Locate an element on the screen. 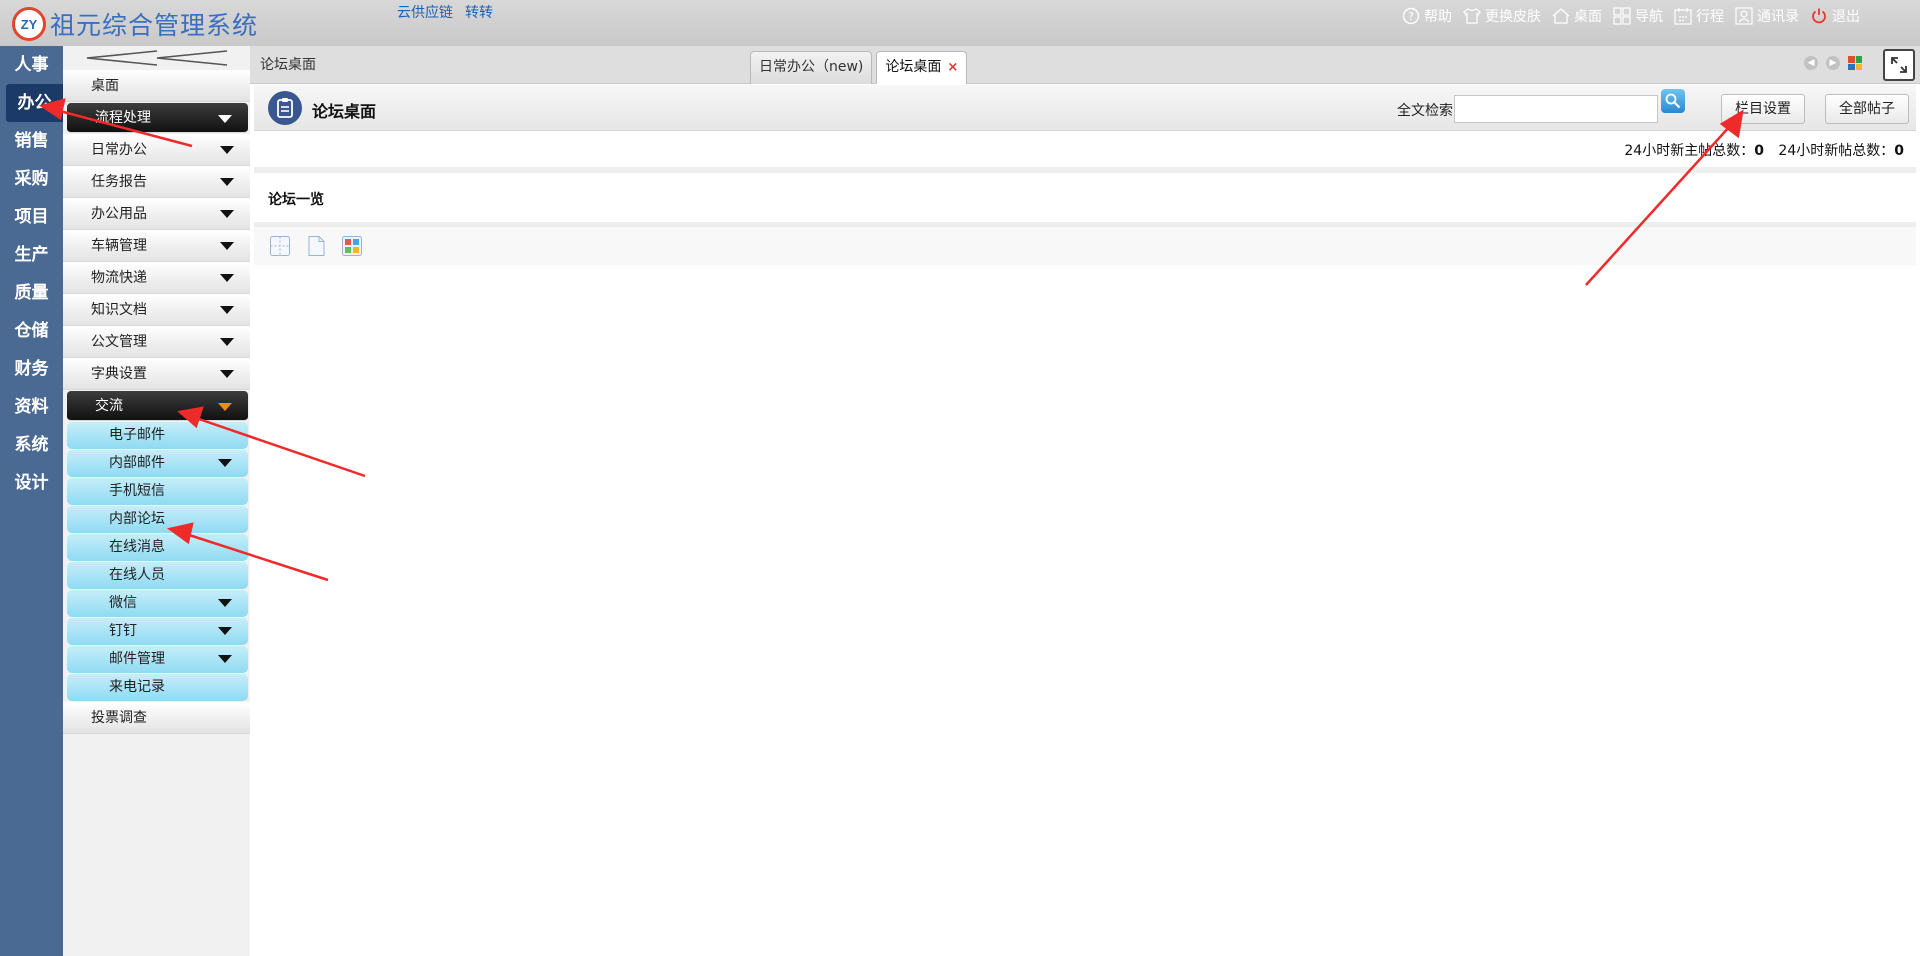  rail-item-warehouse: 仓储 is located at coordinates (31, 331).